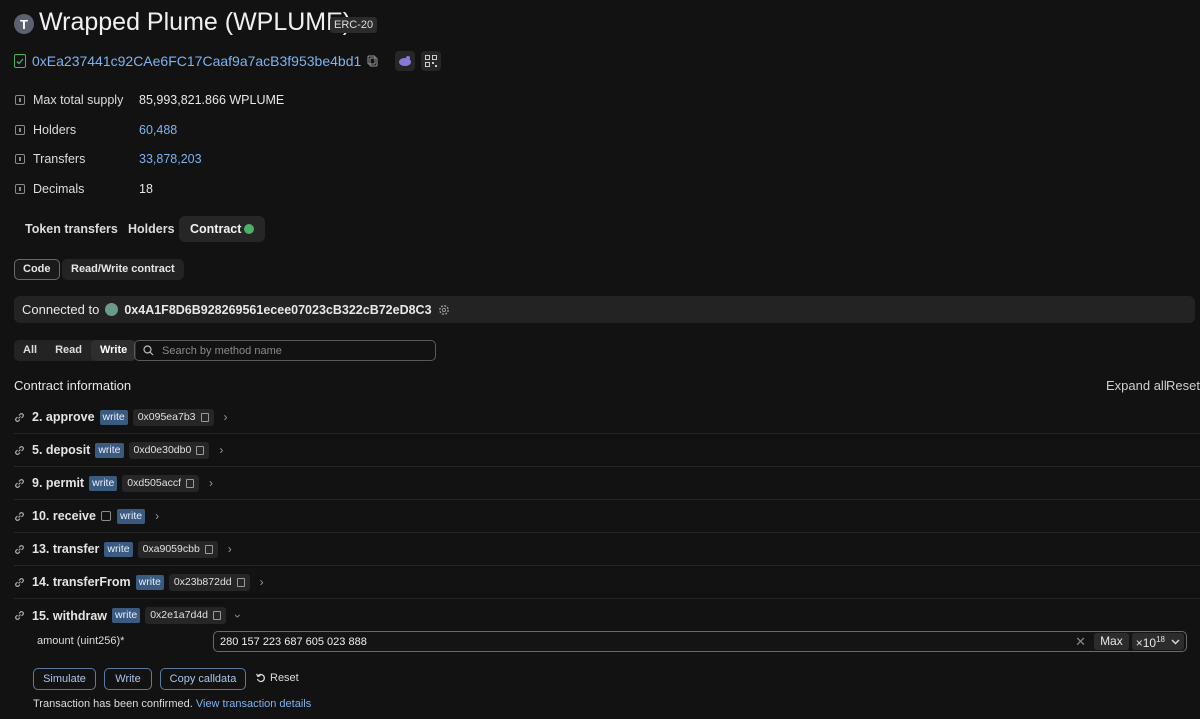 This screenshot has height=719, width=1200. Describe the element at coordinates (216, 229) in the screenshot. I see `tab-contract-label: Contract` at that location.